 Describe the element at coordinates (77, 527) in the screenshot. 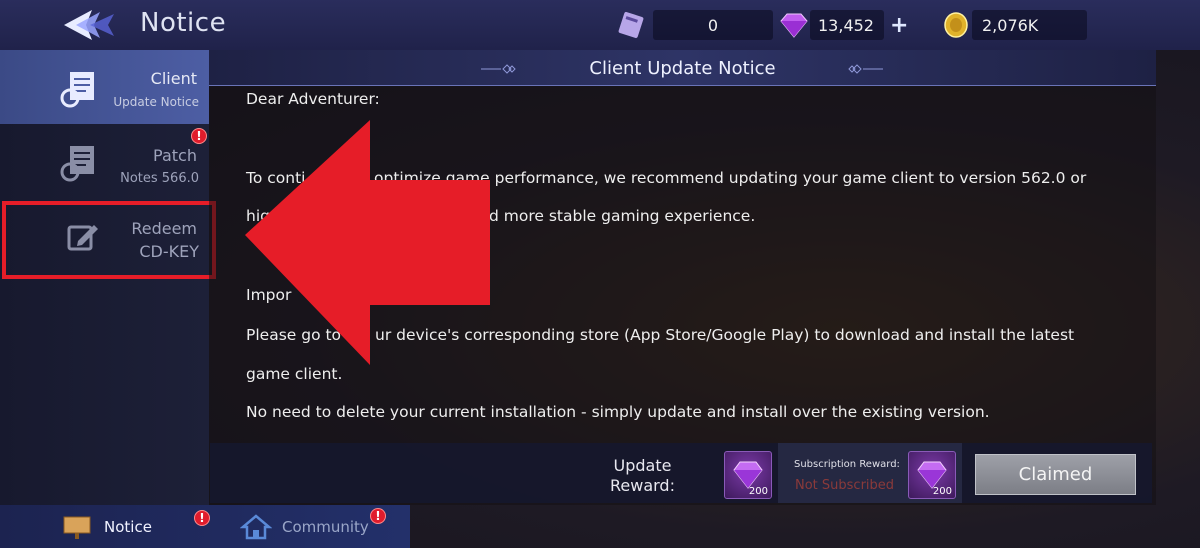

I see `notice-board-icon` at that location.